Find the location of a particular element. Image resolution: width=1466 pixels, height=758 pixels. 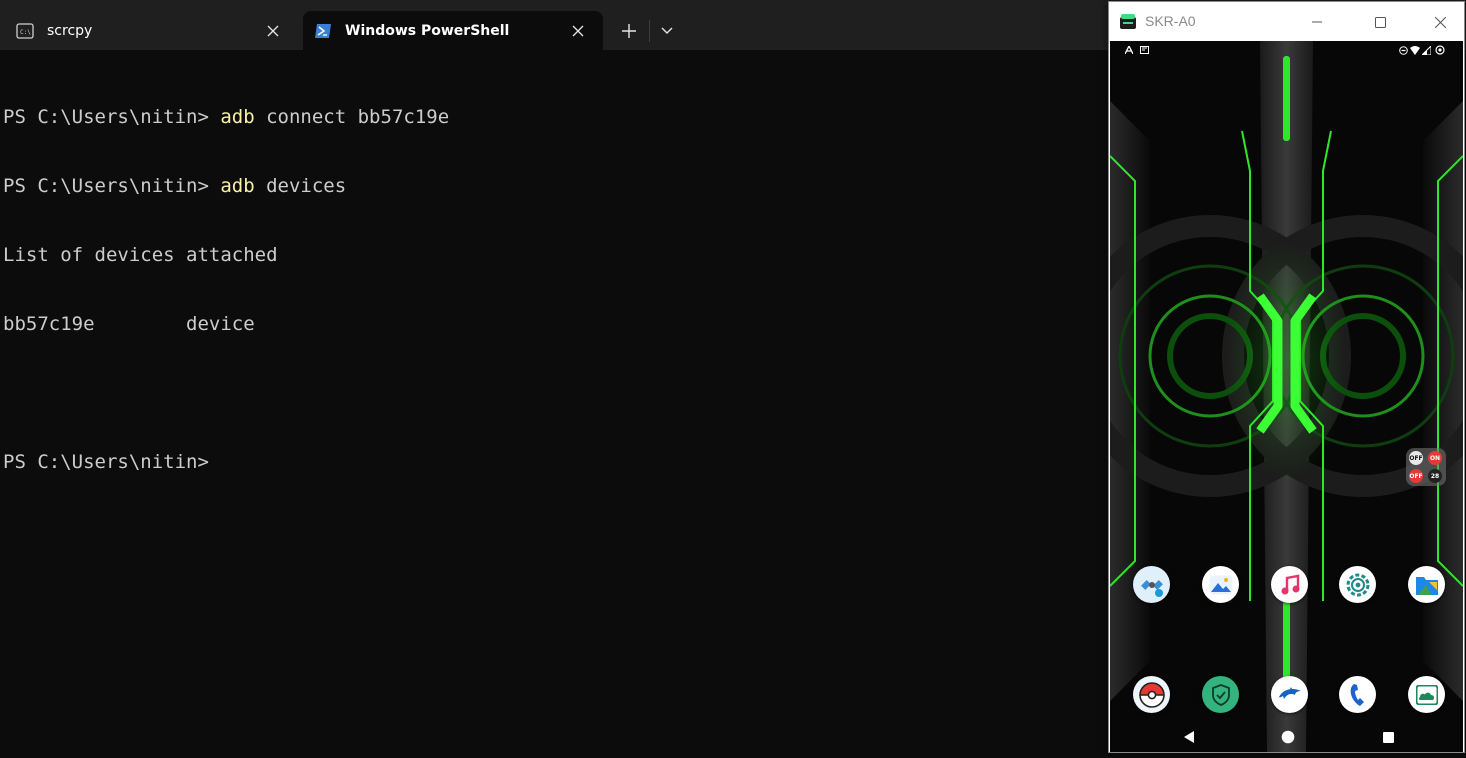

toggle-badge: 28 is located at coordinates (1435, 476).